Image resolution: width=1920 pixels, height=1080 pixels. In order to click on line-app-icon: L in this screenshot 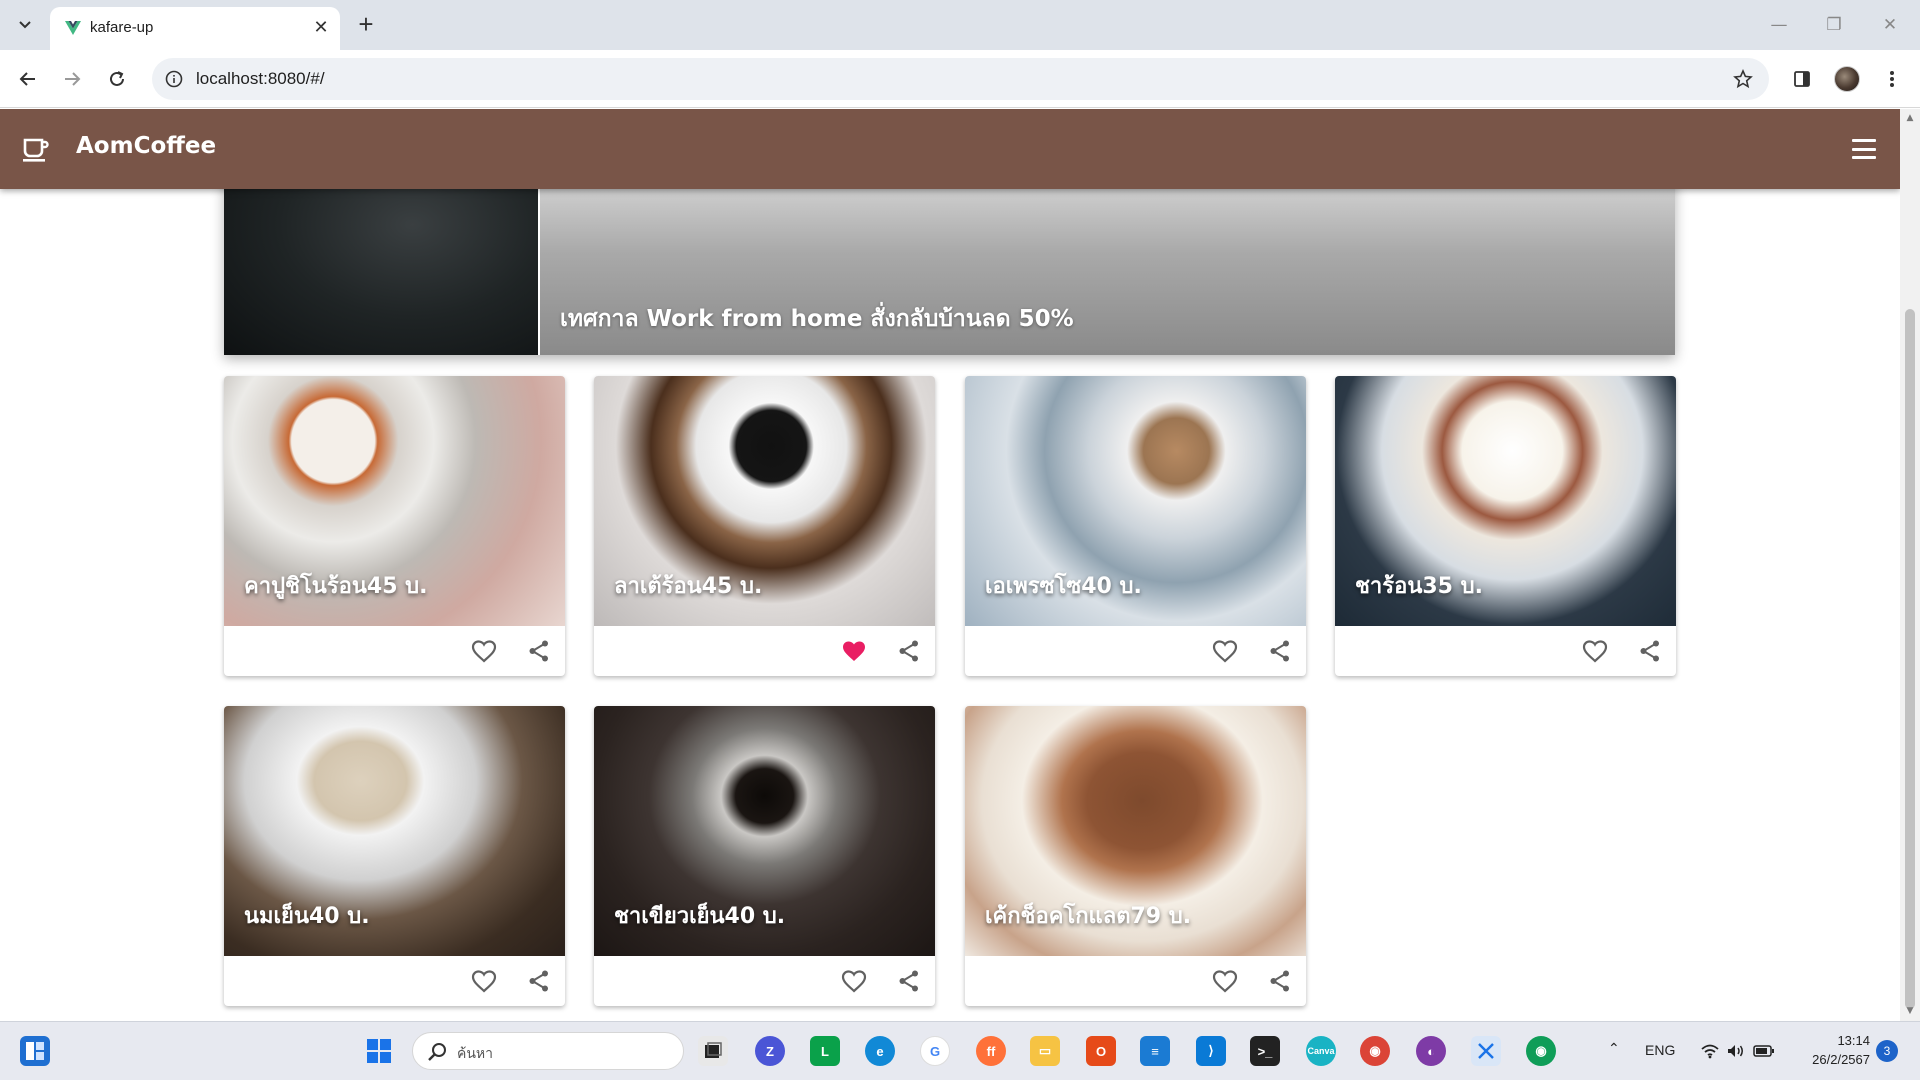, I will do `click(825, 1051)`.